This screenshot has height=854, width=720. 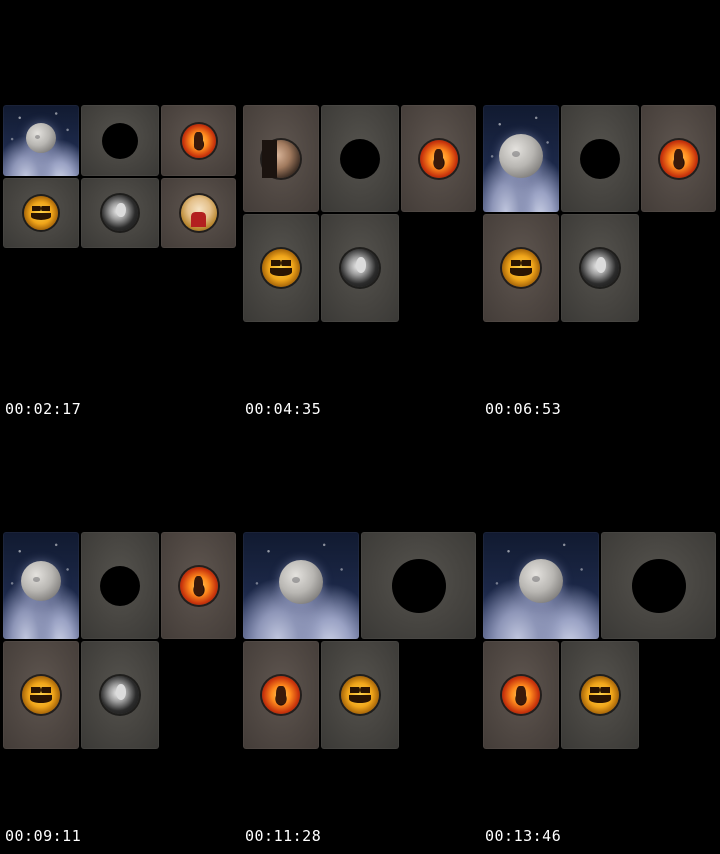 I want to click on face-tile, so click(x=281, y=158).